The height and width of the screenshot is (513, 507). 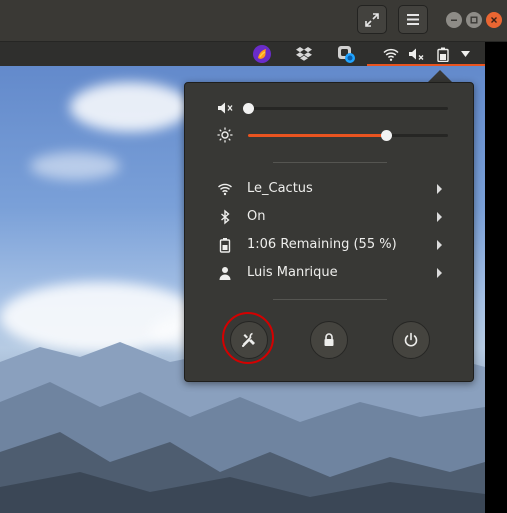 I want to click on volume-slider, so click(x=345, y=108).